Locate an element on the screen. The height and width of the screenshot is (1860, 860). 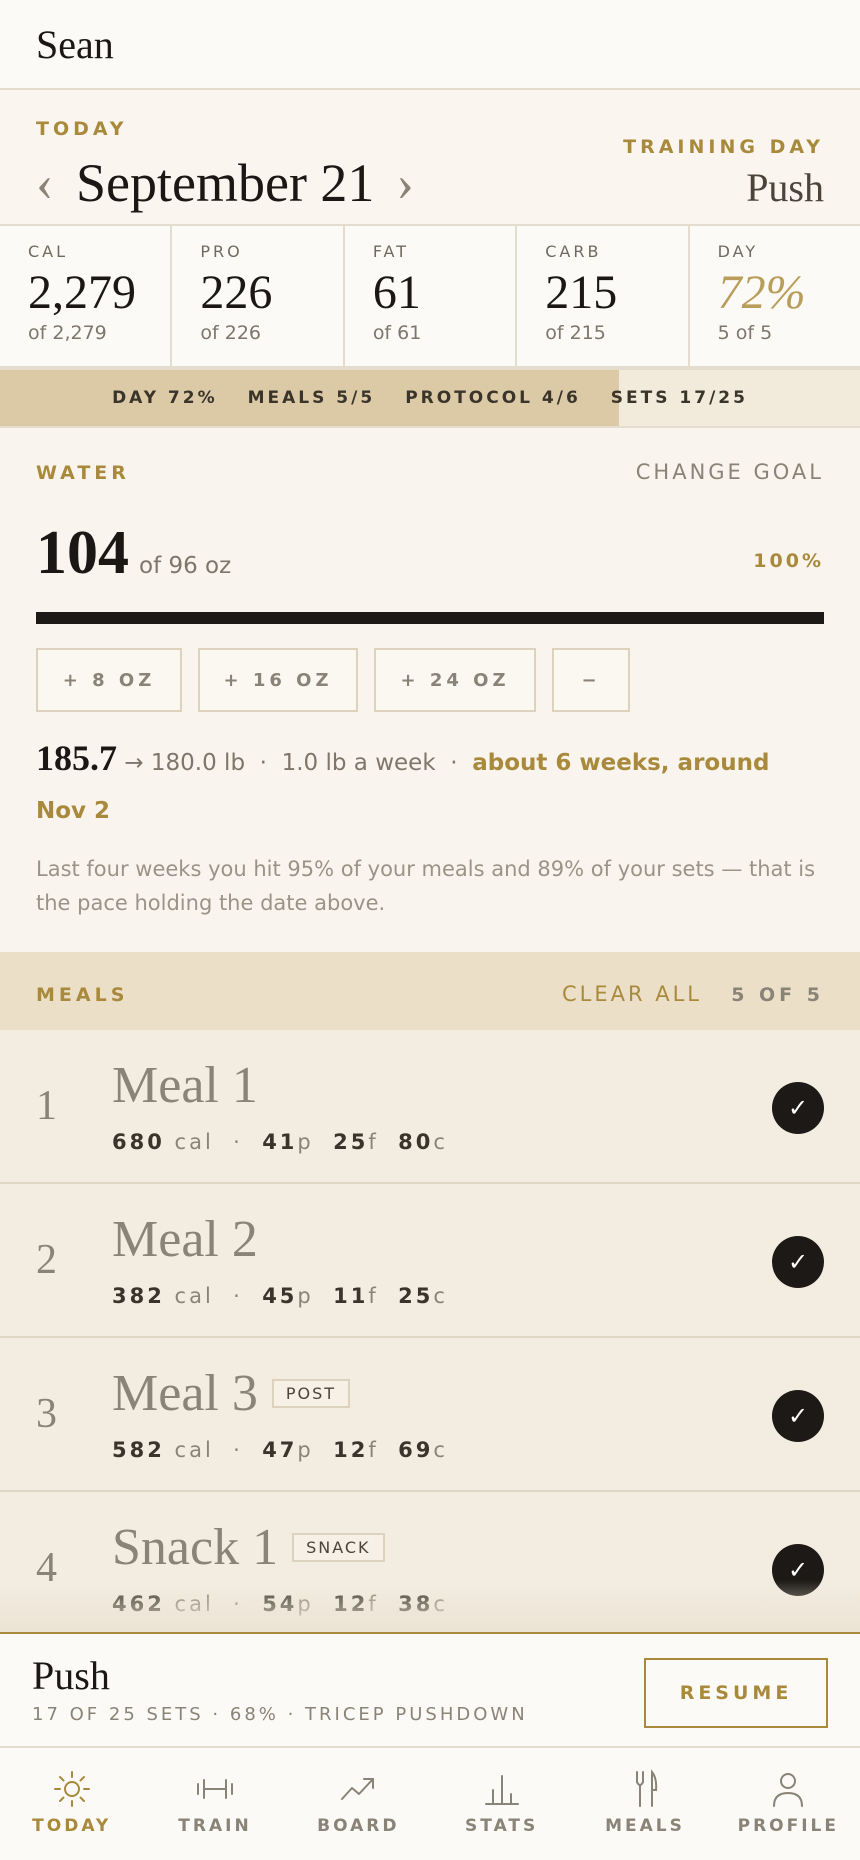
meal-row: 3 Meal 3 POST 582 cal · 47p 12f 69c ✓ is located at coordinates (430, 1415).